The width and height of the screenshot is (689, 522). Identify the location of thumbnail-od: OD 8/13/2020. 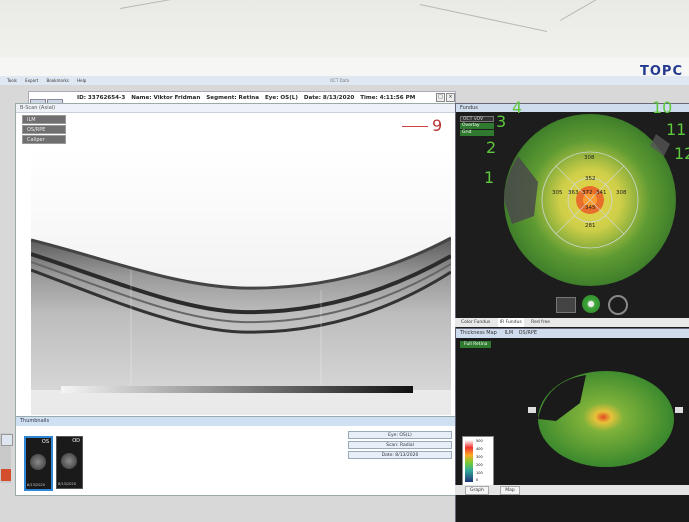
(69, 462).